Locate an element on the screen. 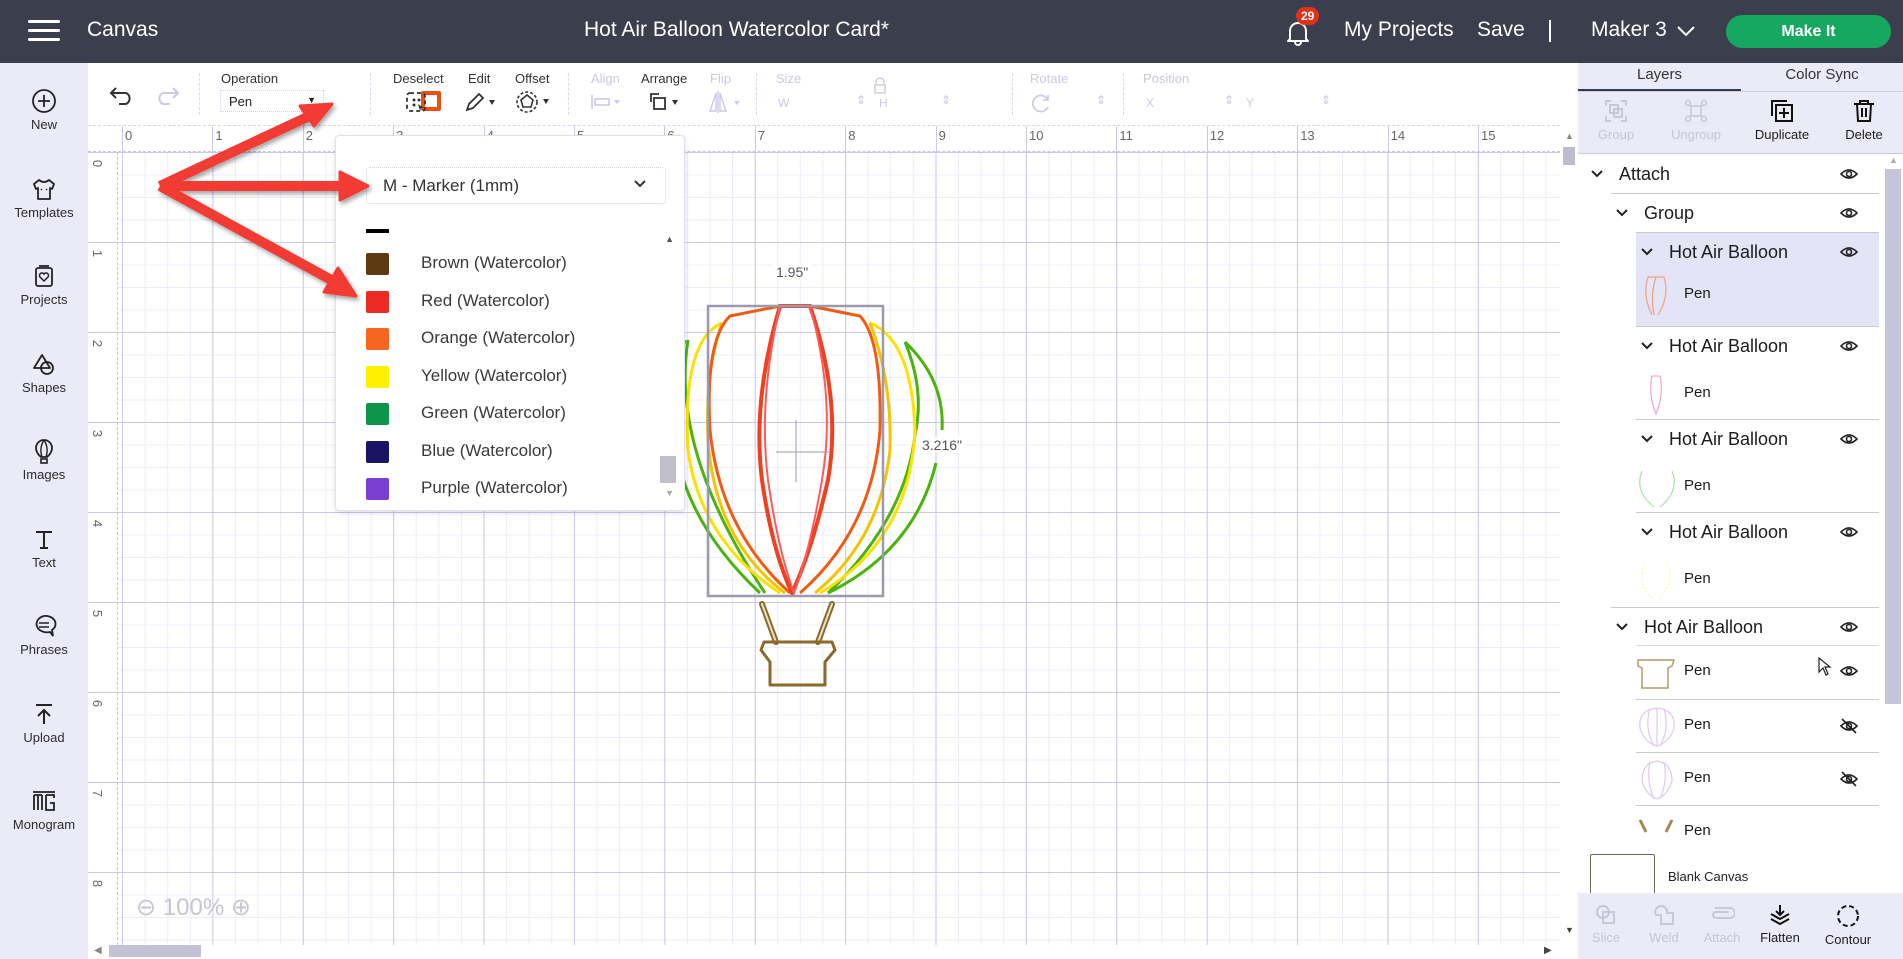  ruler-tick-label: 8 is located at coordinates (852, 135).